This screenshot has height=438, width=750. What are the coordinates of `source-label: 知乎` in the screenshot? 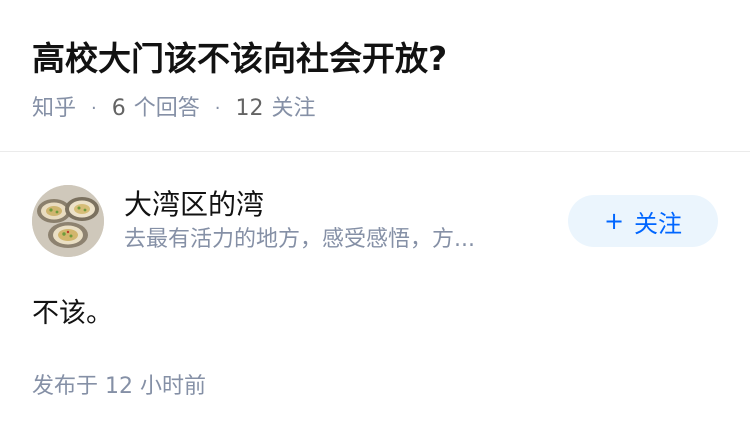 It's located at (54, 109).